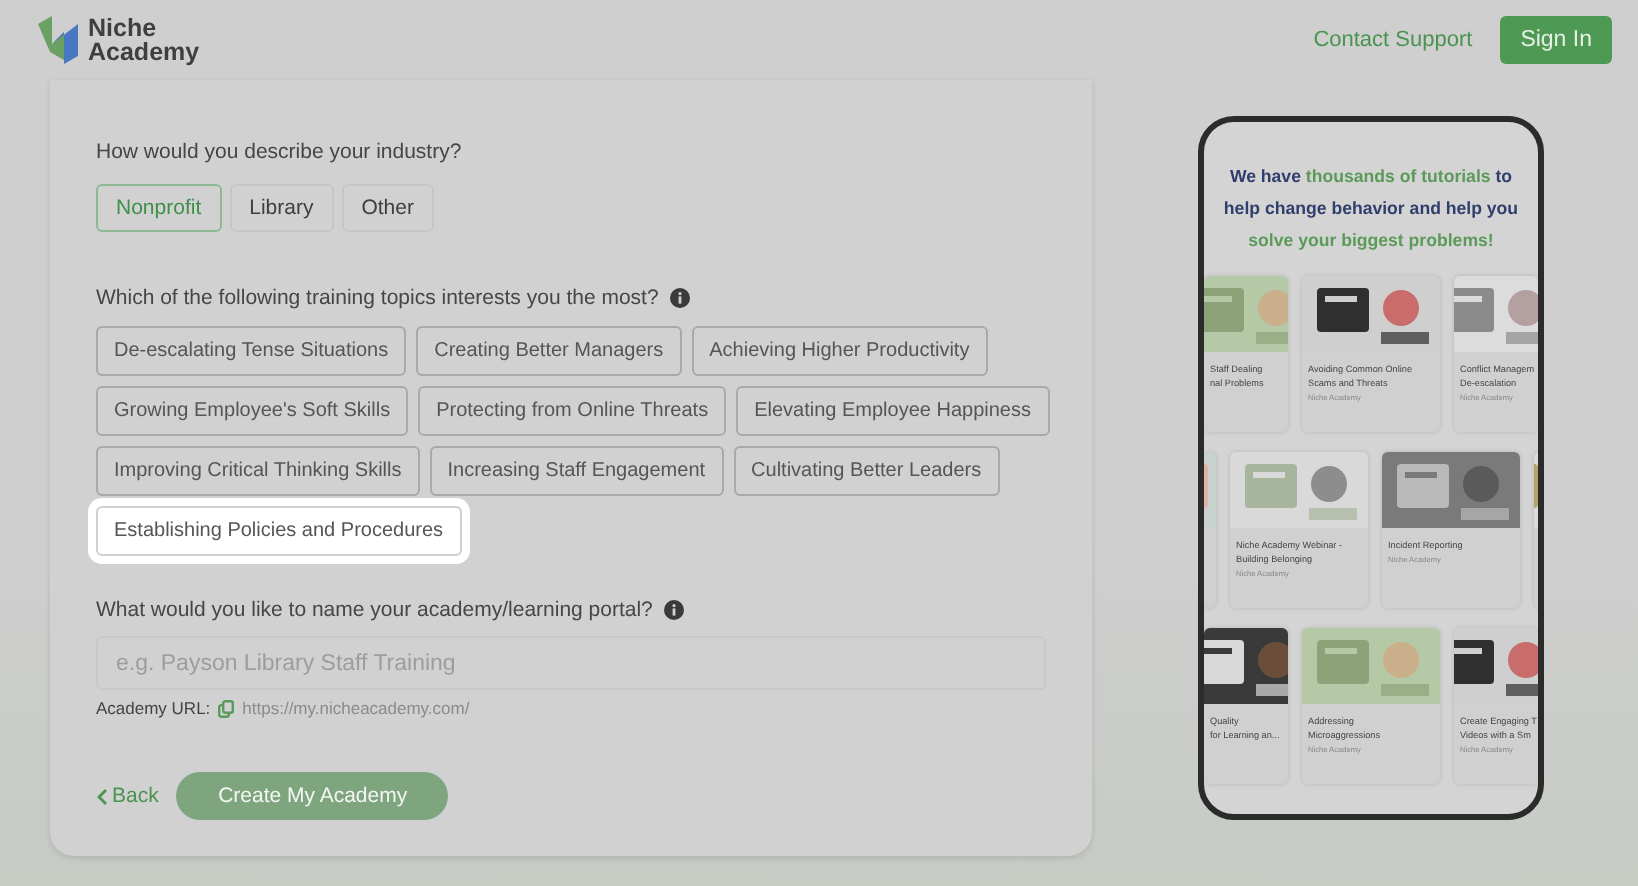 The width and height of the screenshot is (1638, 886). What do you see at coordinates (374, 610) in the screenshot?
I see `question-text: What would you like to name your academy/learning portal?` at bounding box center [374, 610].